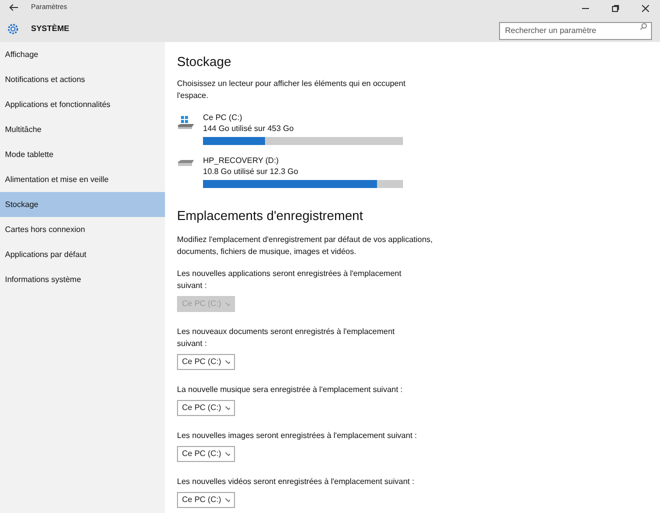 This screenshot has height=513, width=660. Describe the element at coordinates (289, 280) in the screenshot. I see `setting-label: Les nouvelles applications seront enregistrées à l'emplacement suivant :` at that location.